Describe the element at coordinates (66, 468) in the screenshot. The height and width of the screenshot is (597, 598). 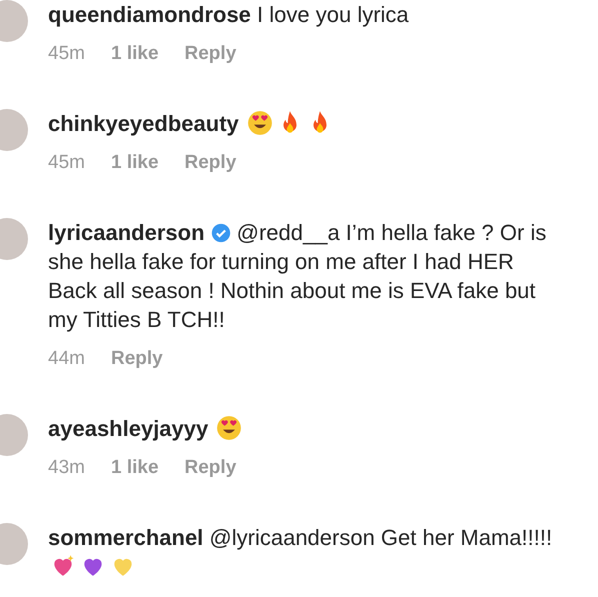
I see `comment-time: 43m` at that location.